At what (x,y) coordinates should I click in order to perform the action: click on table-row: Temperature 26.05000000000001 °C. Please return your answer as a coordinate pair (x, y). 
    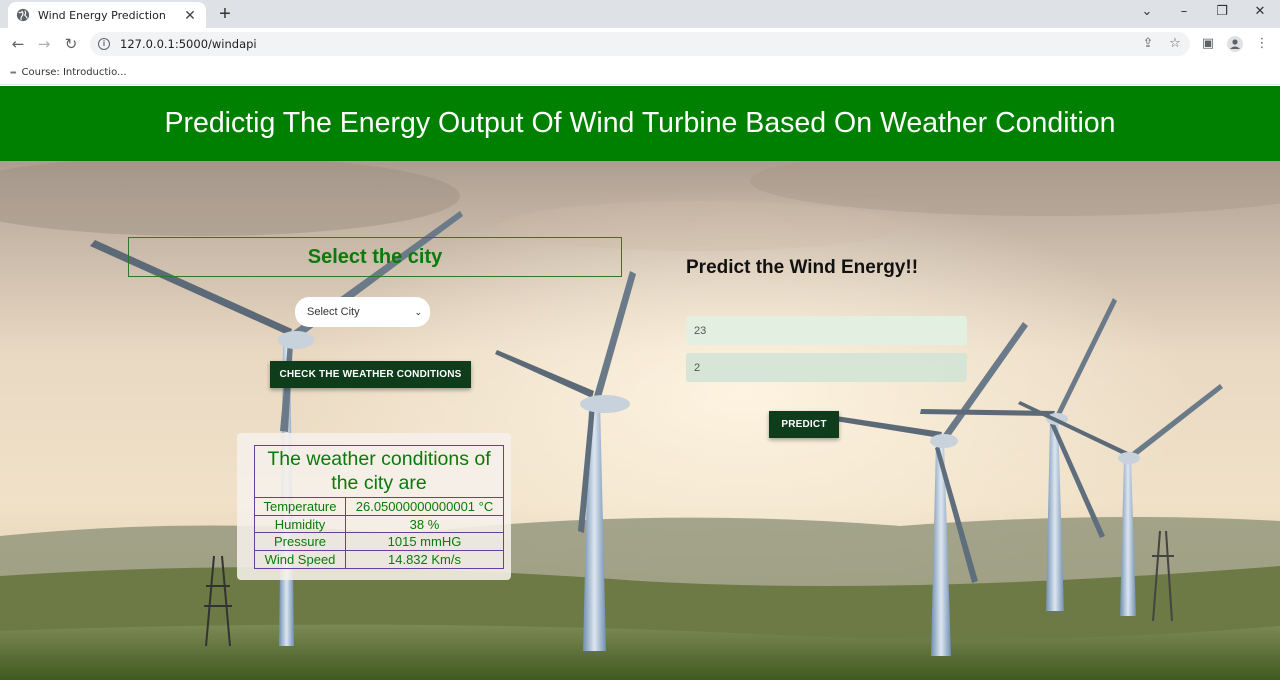
    Looking at the image, I should click on (379, 507).